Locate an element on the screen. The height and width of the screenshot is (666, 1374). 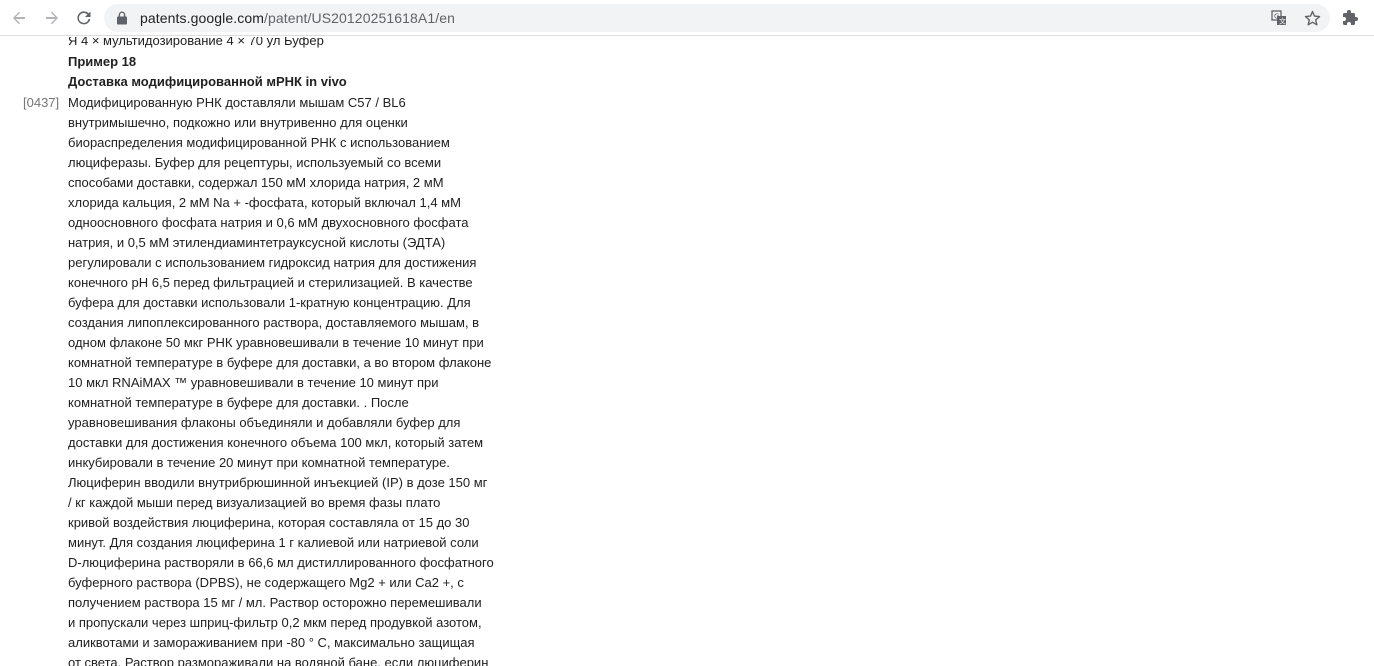
paragraph-number: [0437] is located at coordinates (41, 102).